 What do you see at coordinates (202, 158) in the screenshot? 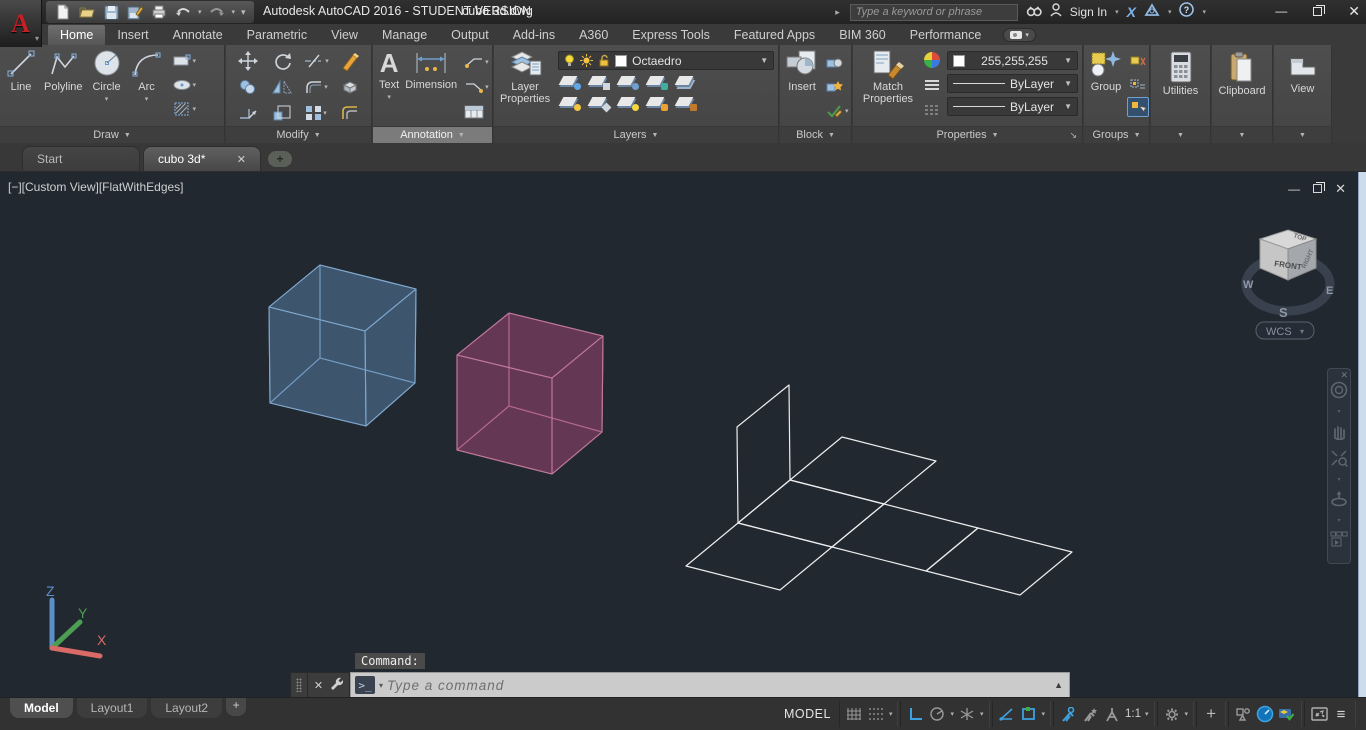
I see `file-tab-drawing: cubo 3d* ✕` at bounding box center [202, 158].